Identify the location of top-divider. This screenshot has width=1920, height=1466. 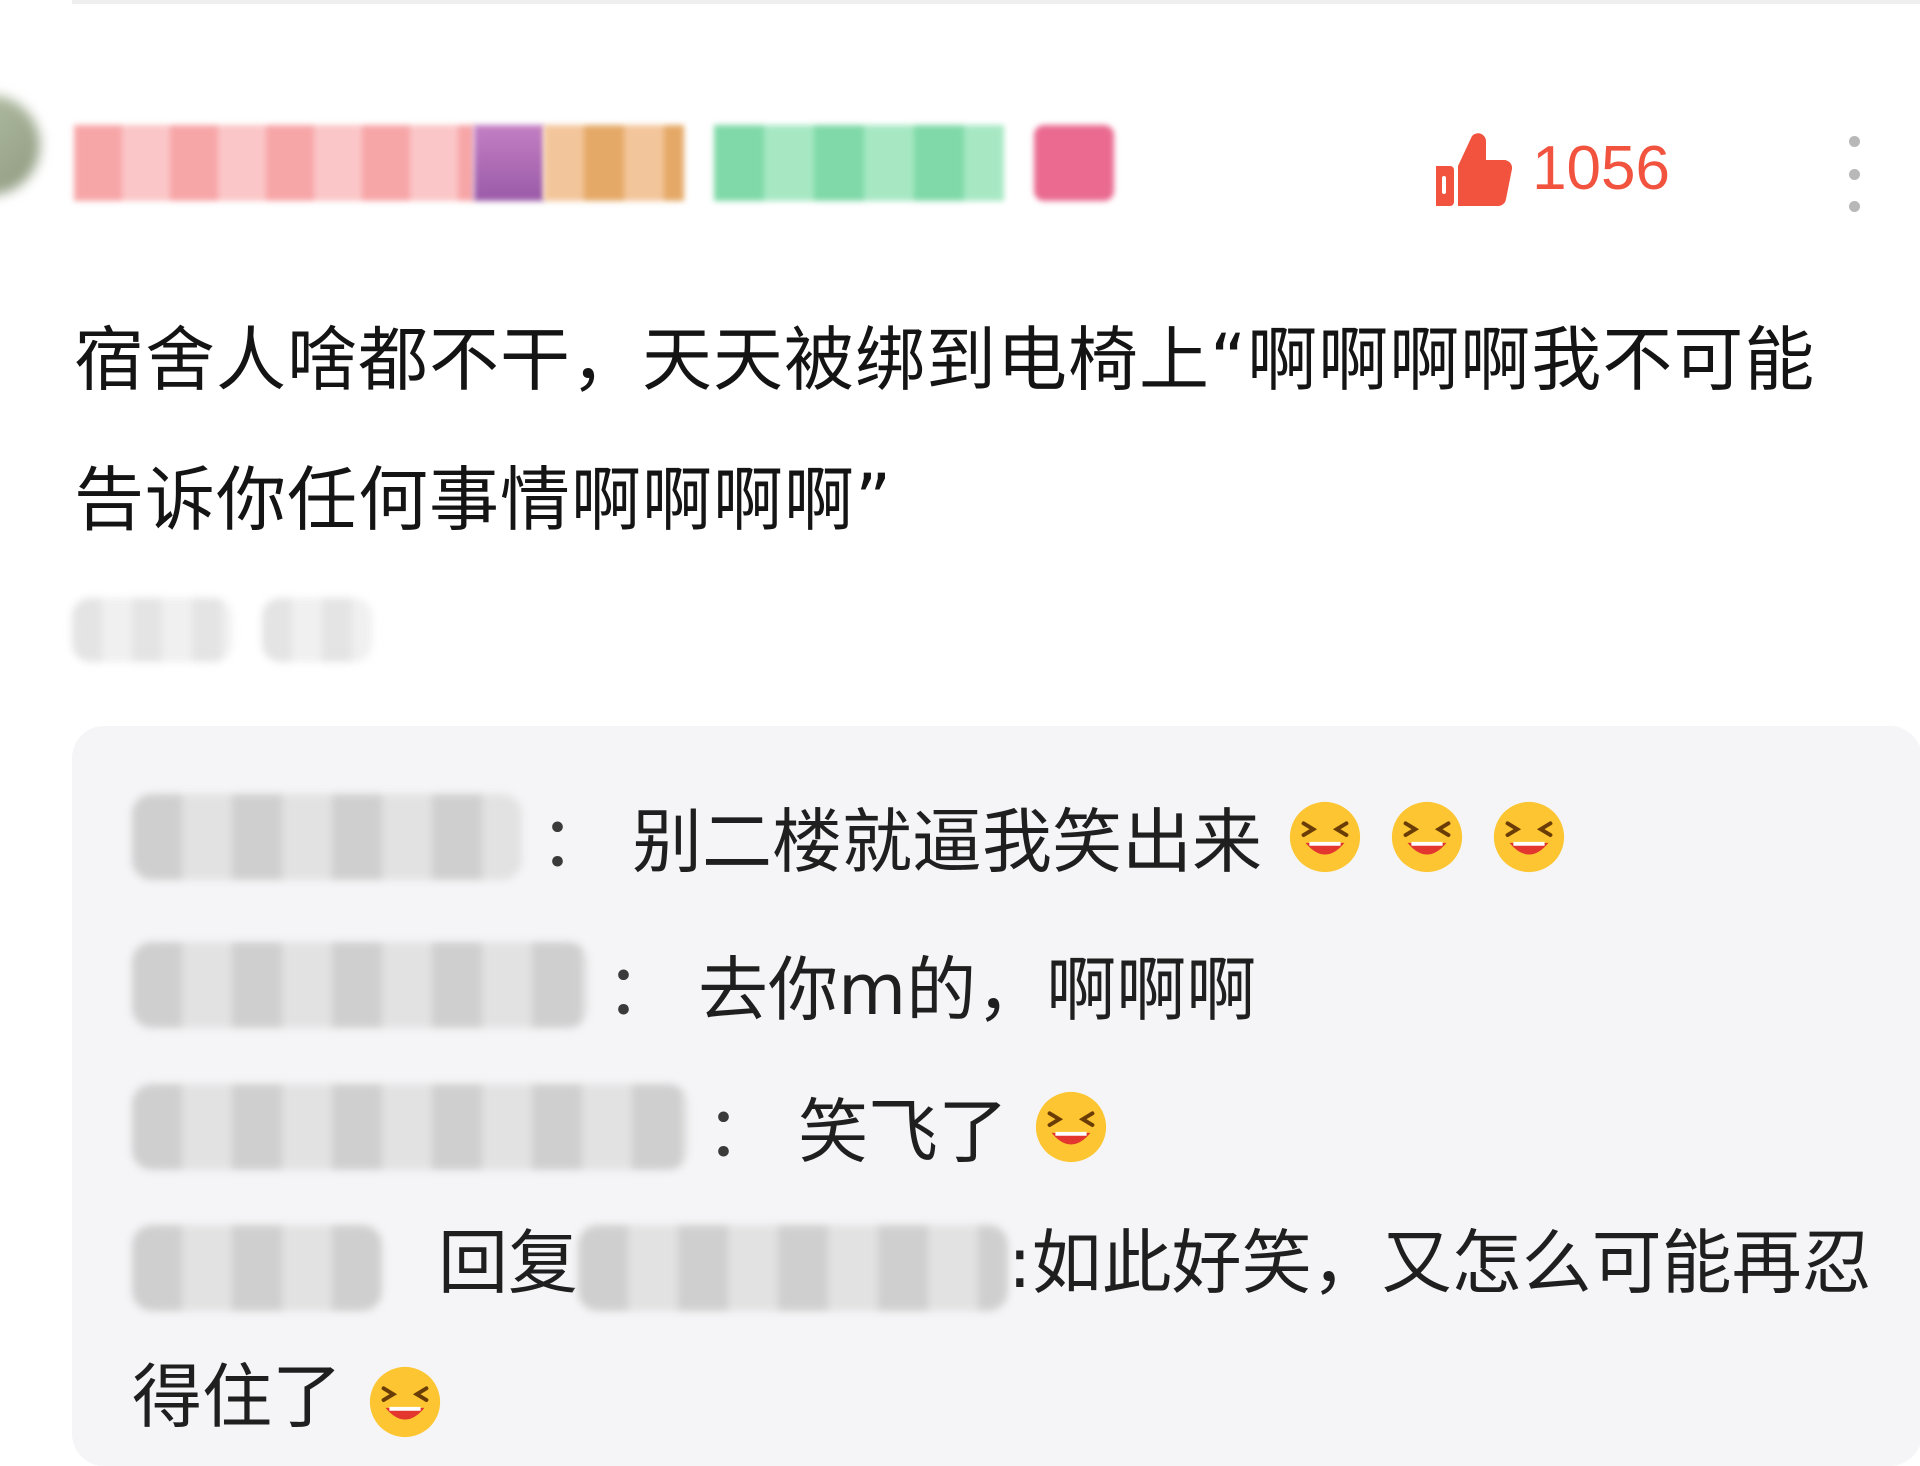
(996, 2).